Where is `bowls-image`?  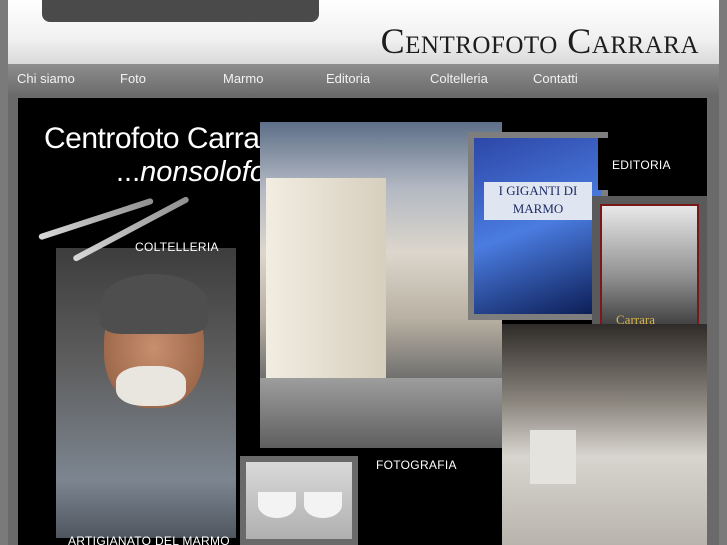 bowls-image is located at coordinates (299, 500).